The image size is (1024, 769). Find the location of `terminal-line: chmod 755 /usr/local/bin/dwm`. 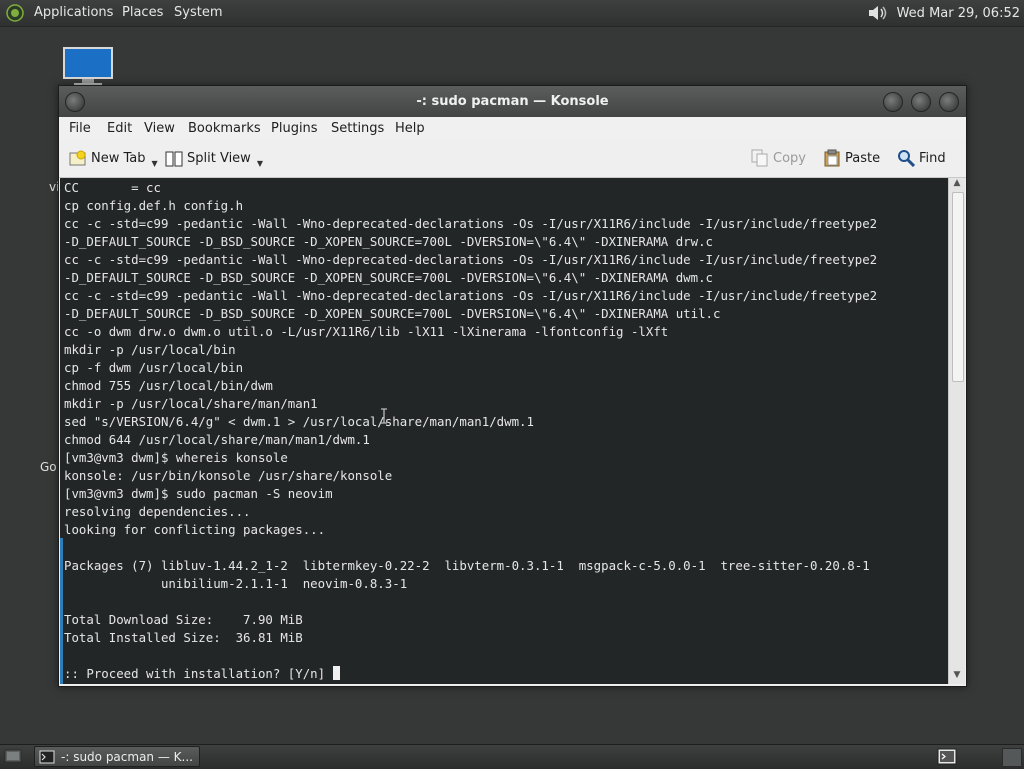

terminal-line: chmod 755 /usr/local/bin/dwm is located at coordinates (168, 385).